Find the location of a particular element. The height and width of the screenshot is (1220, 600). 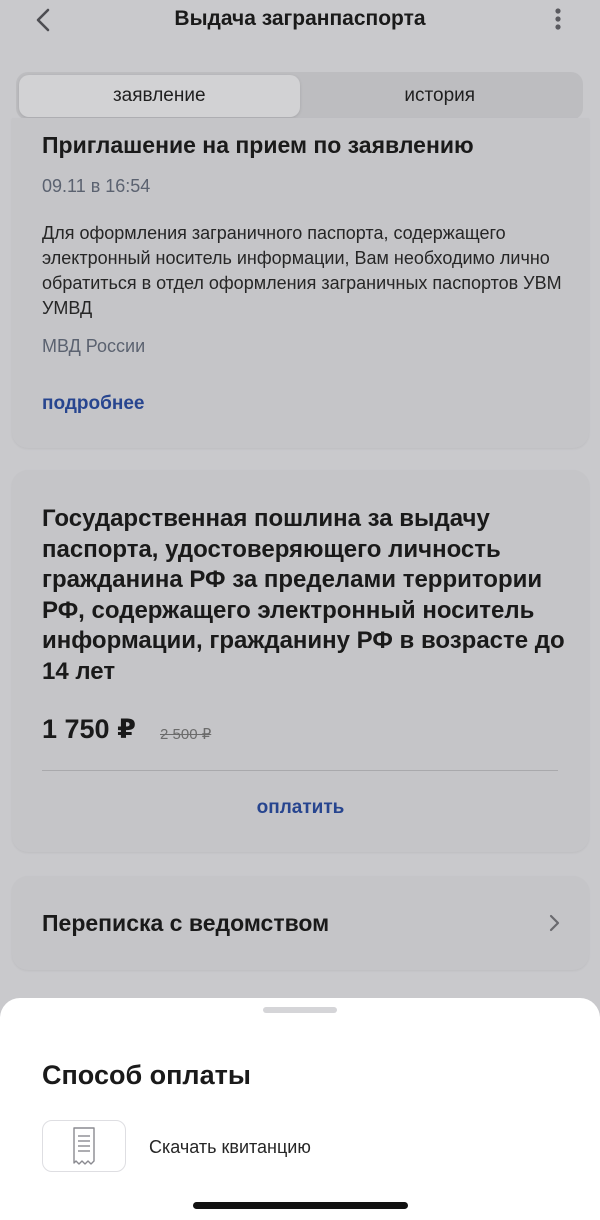

download-receipt-label: Скачать квитанцию is located at coordinates (230, 1147).